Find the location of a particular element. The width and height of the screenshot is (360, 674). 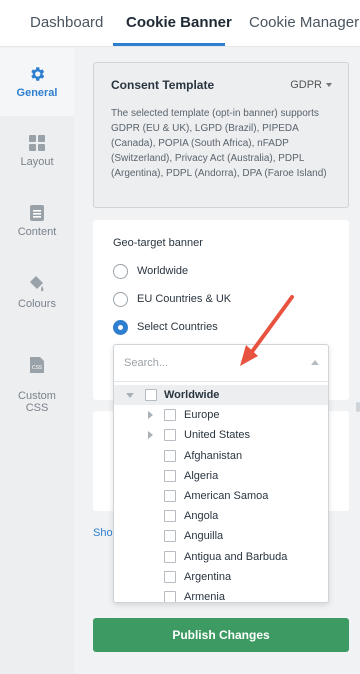

consent-template-title: Consent Template is located at coordinates (163, 85).